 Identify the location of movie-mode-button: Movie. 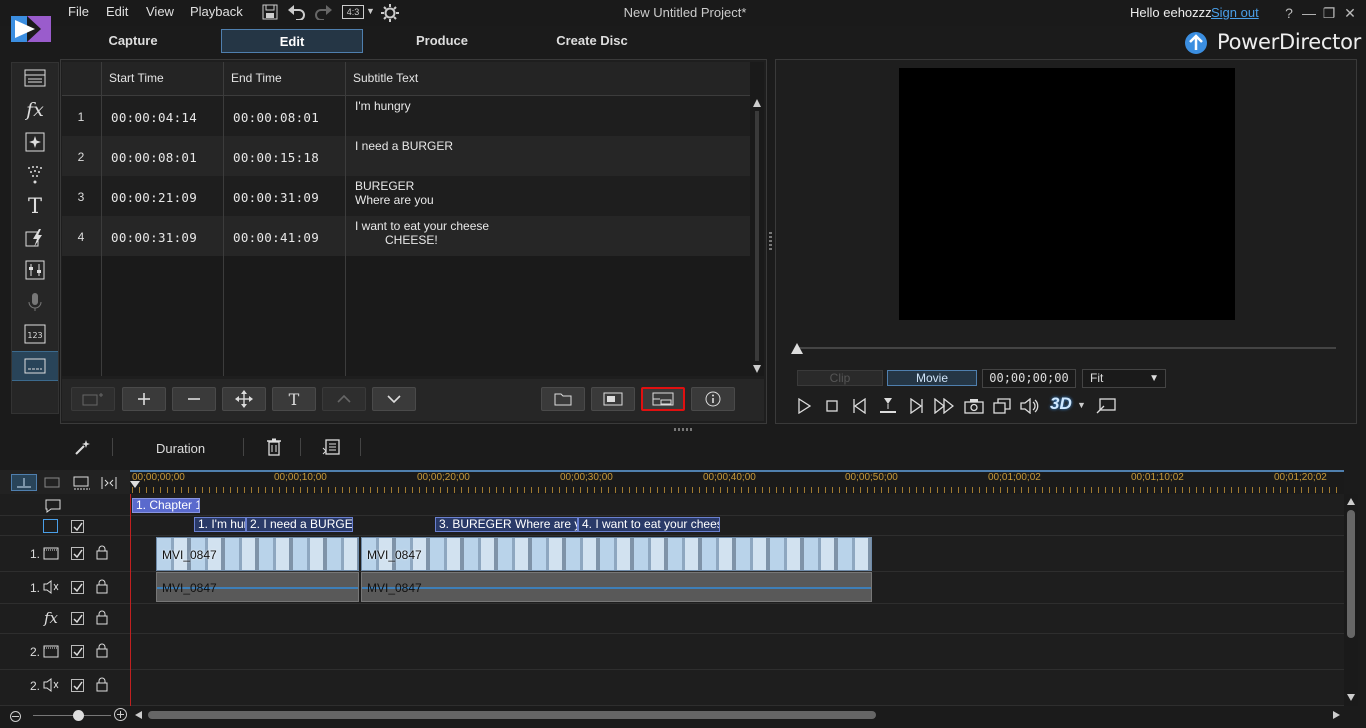
(932, 378).